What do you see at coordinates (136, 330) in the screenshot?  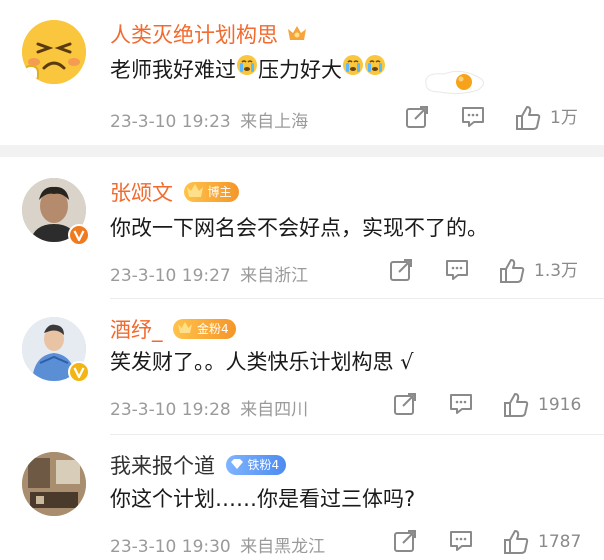 I see `username-text: 酒纾_` at bounding box center [136, 330].